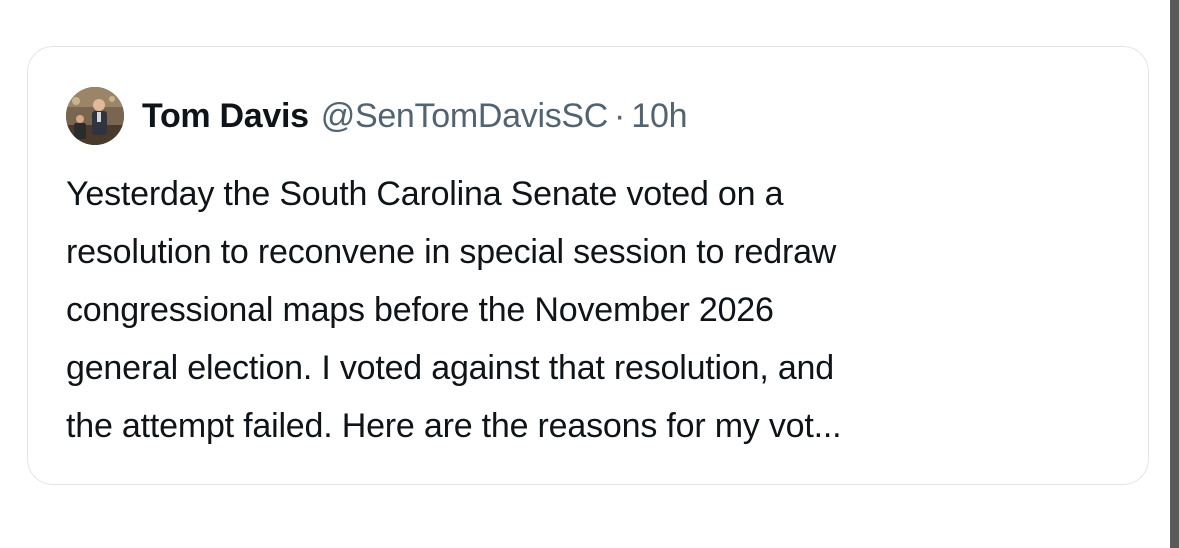 The image size is (1179, 548). Describe the element at coordinates (1174, 274) in the screenshot. I see `scrollbar-edge` at that location.